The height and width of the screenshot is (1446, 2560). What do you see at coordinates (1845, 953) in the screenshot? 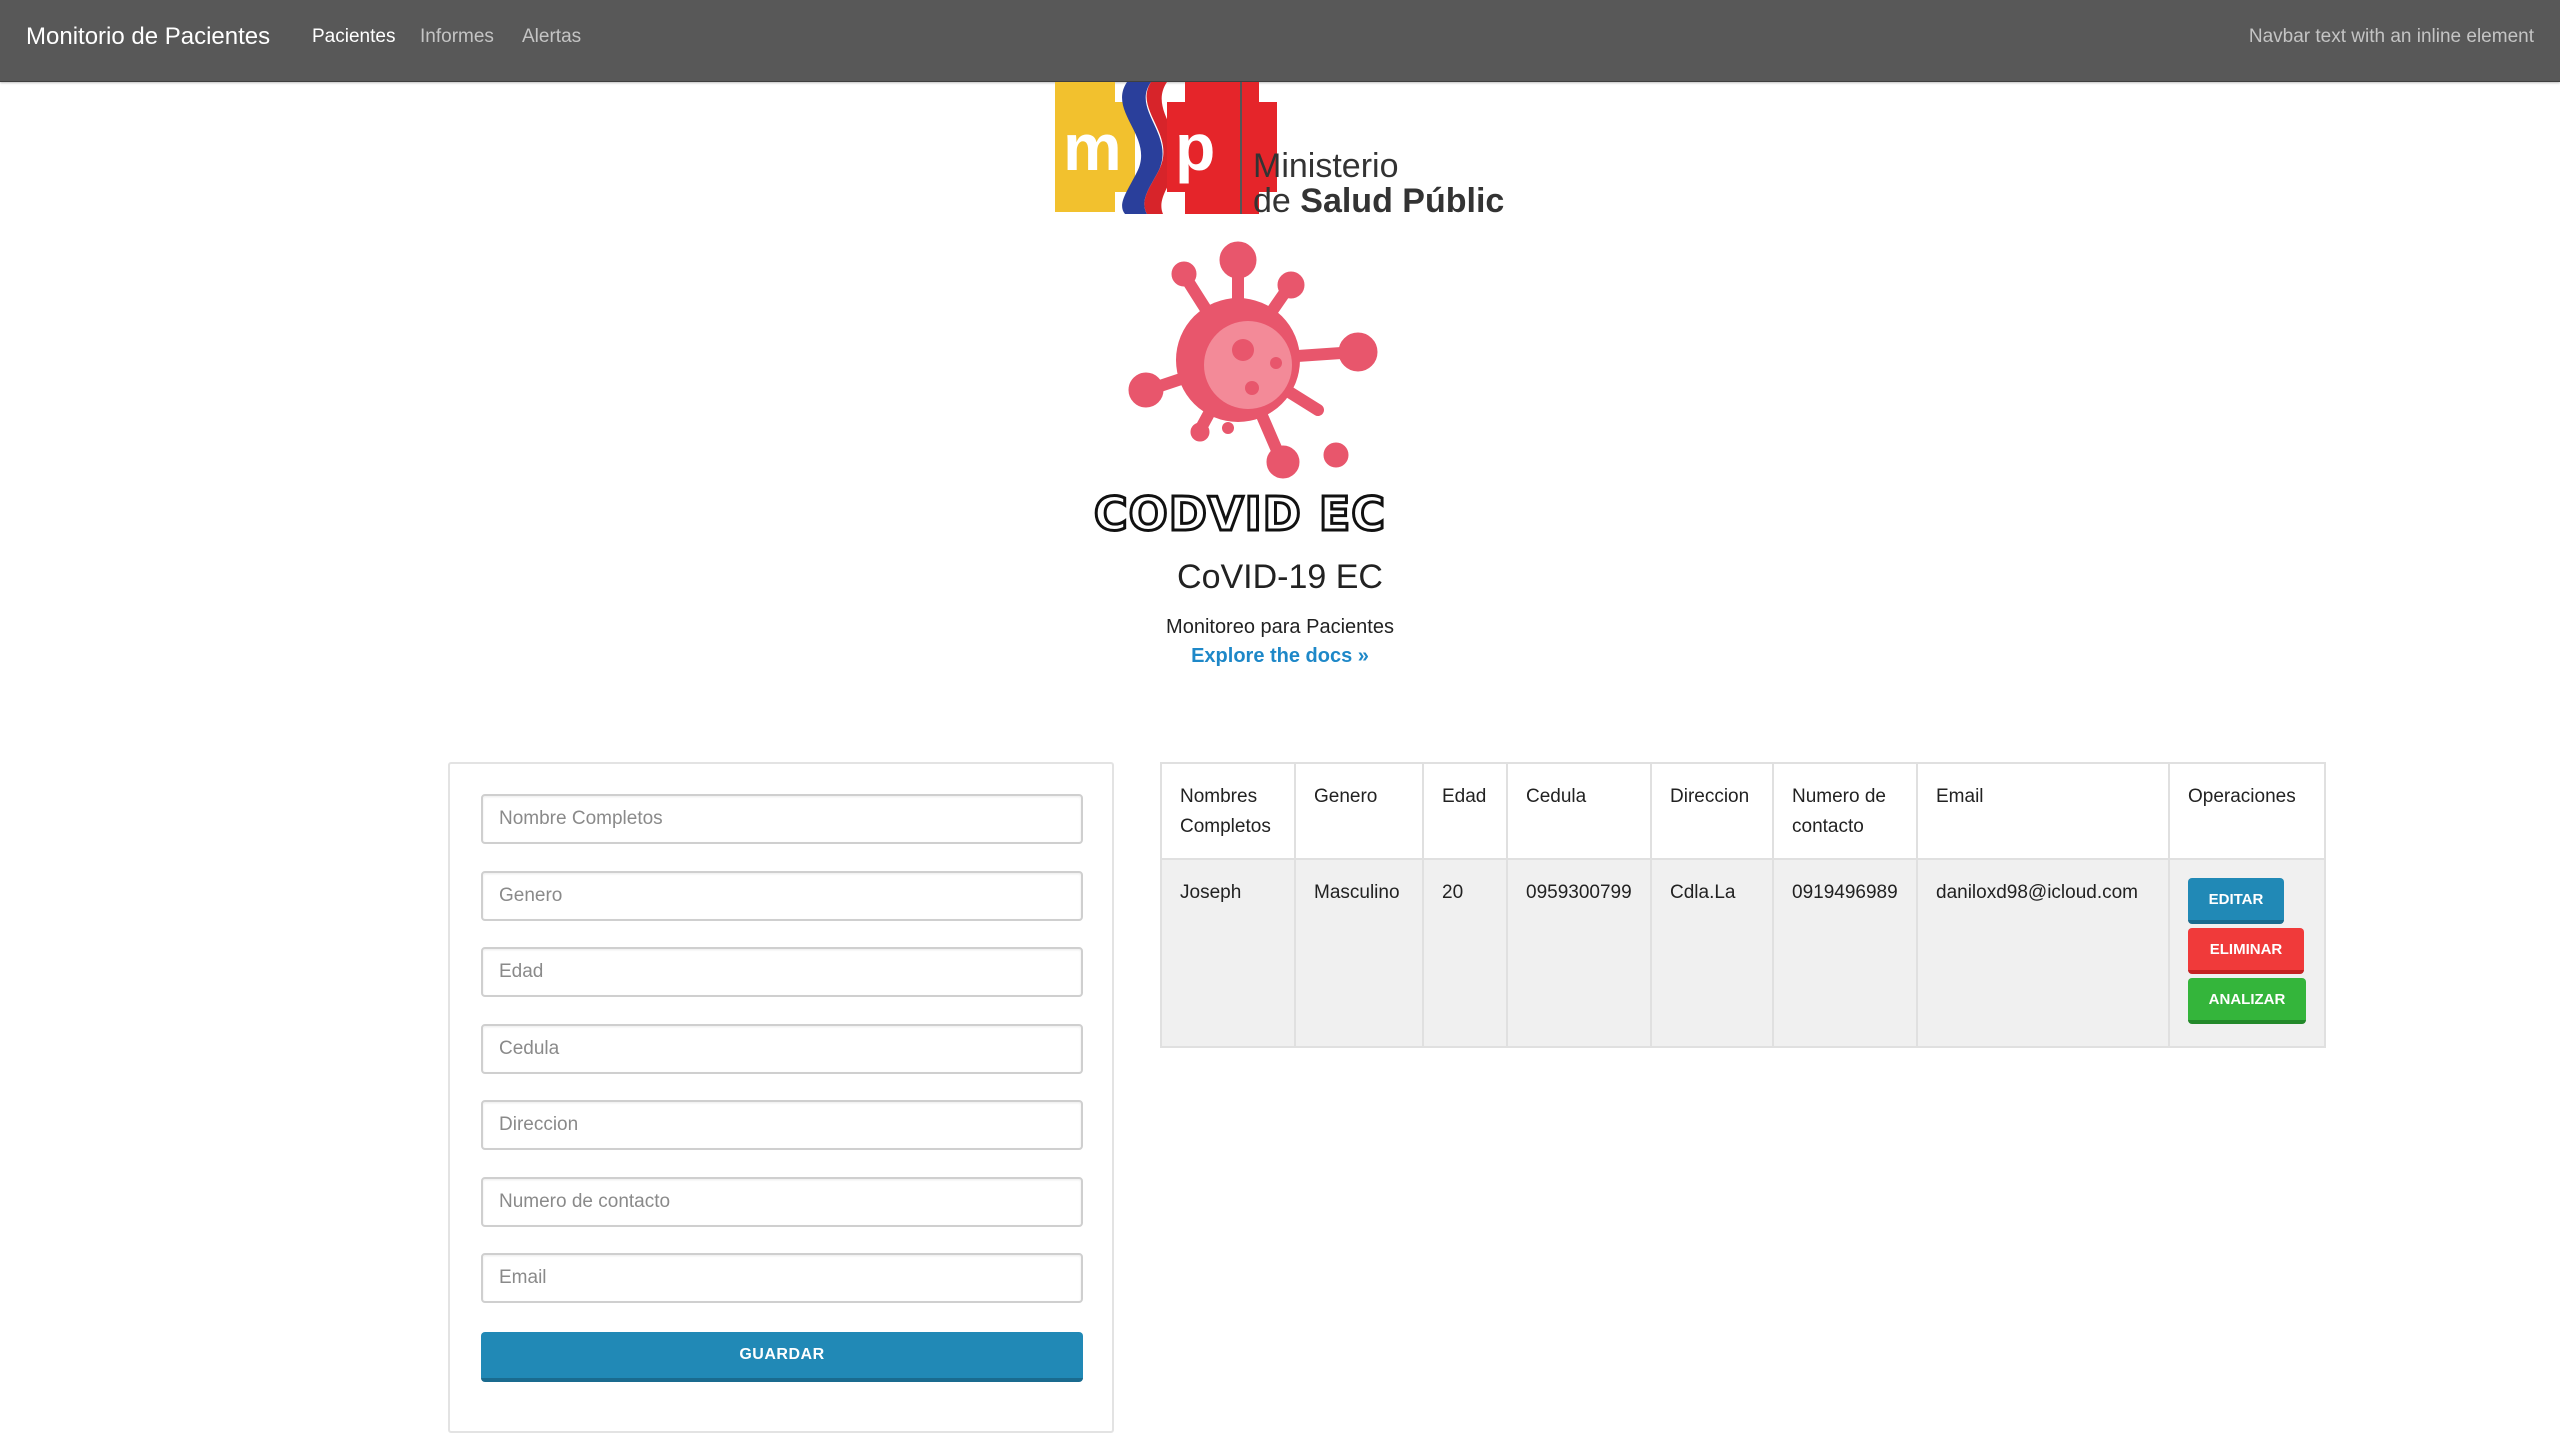
I see `cell-numero: 0919496989` at bounding box center [1845, 953].